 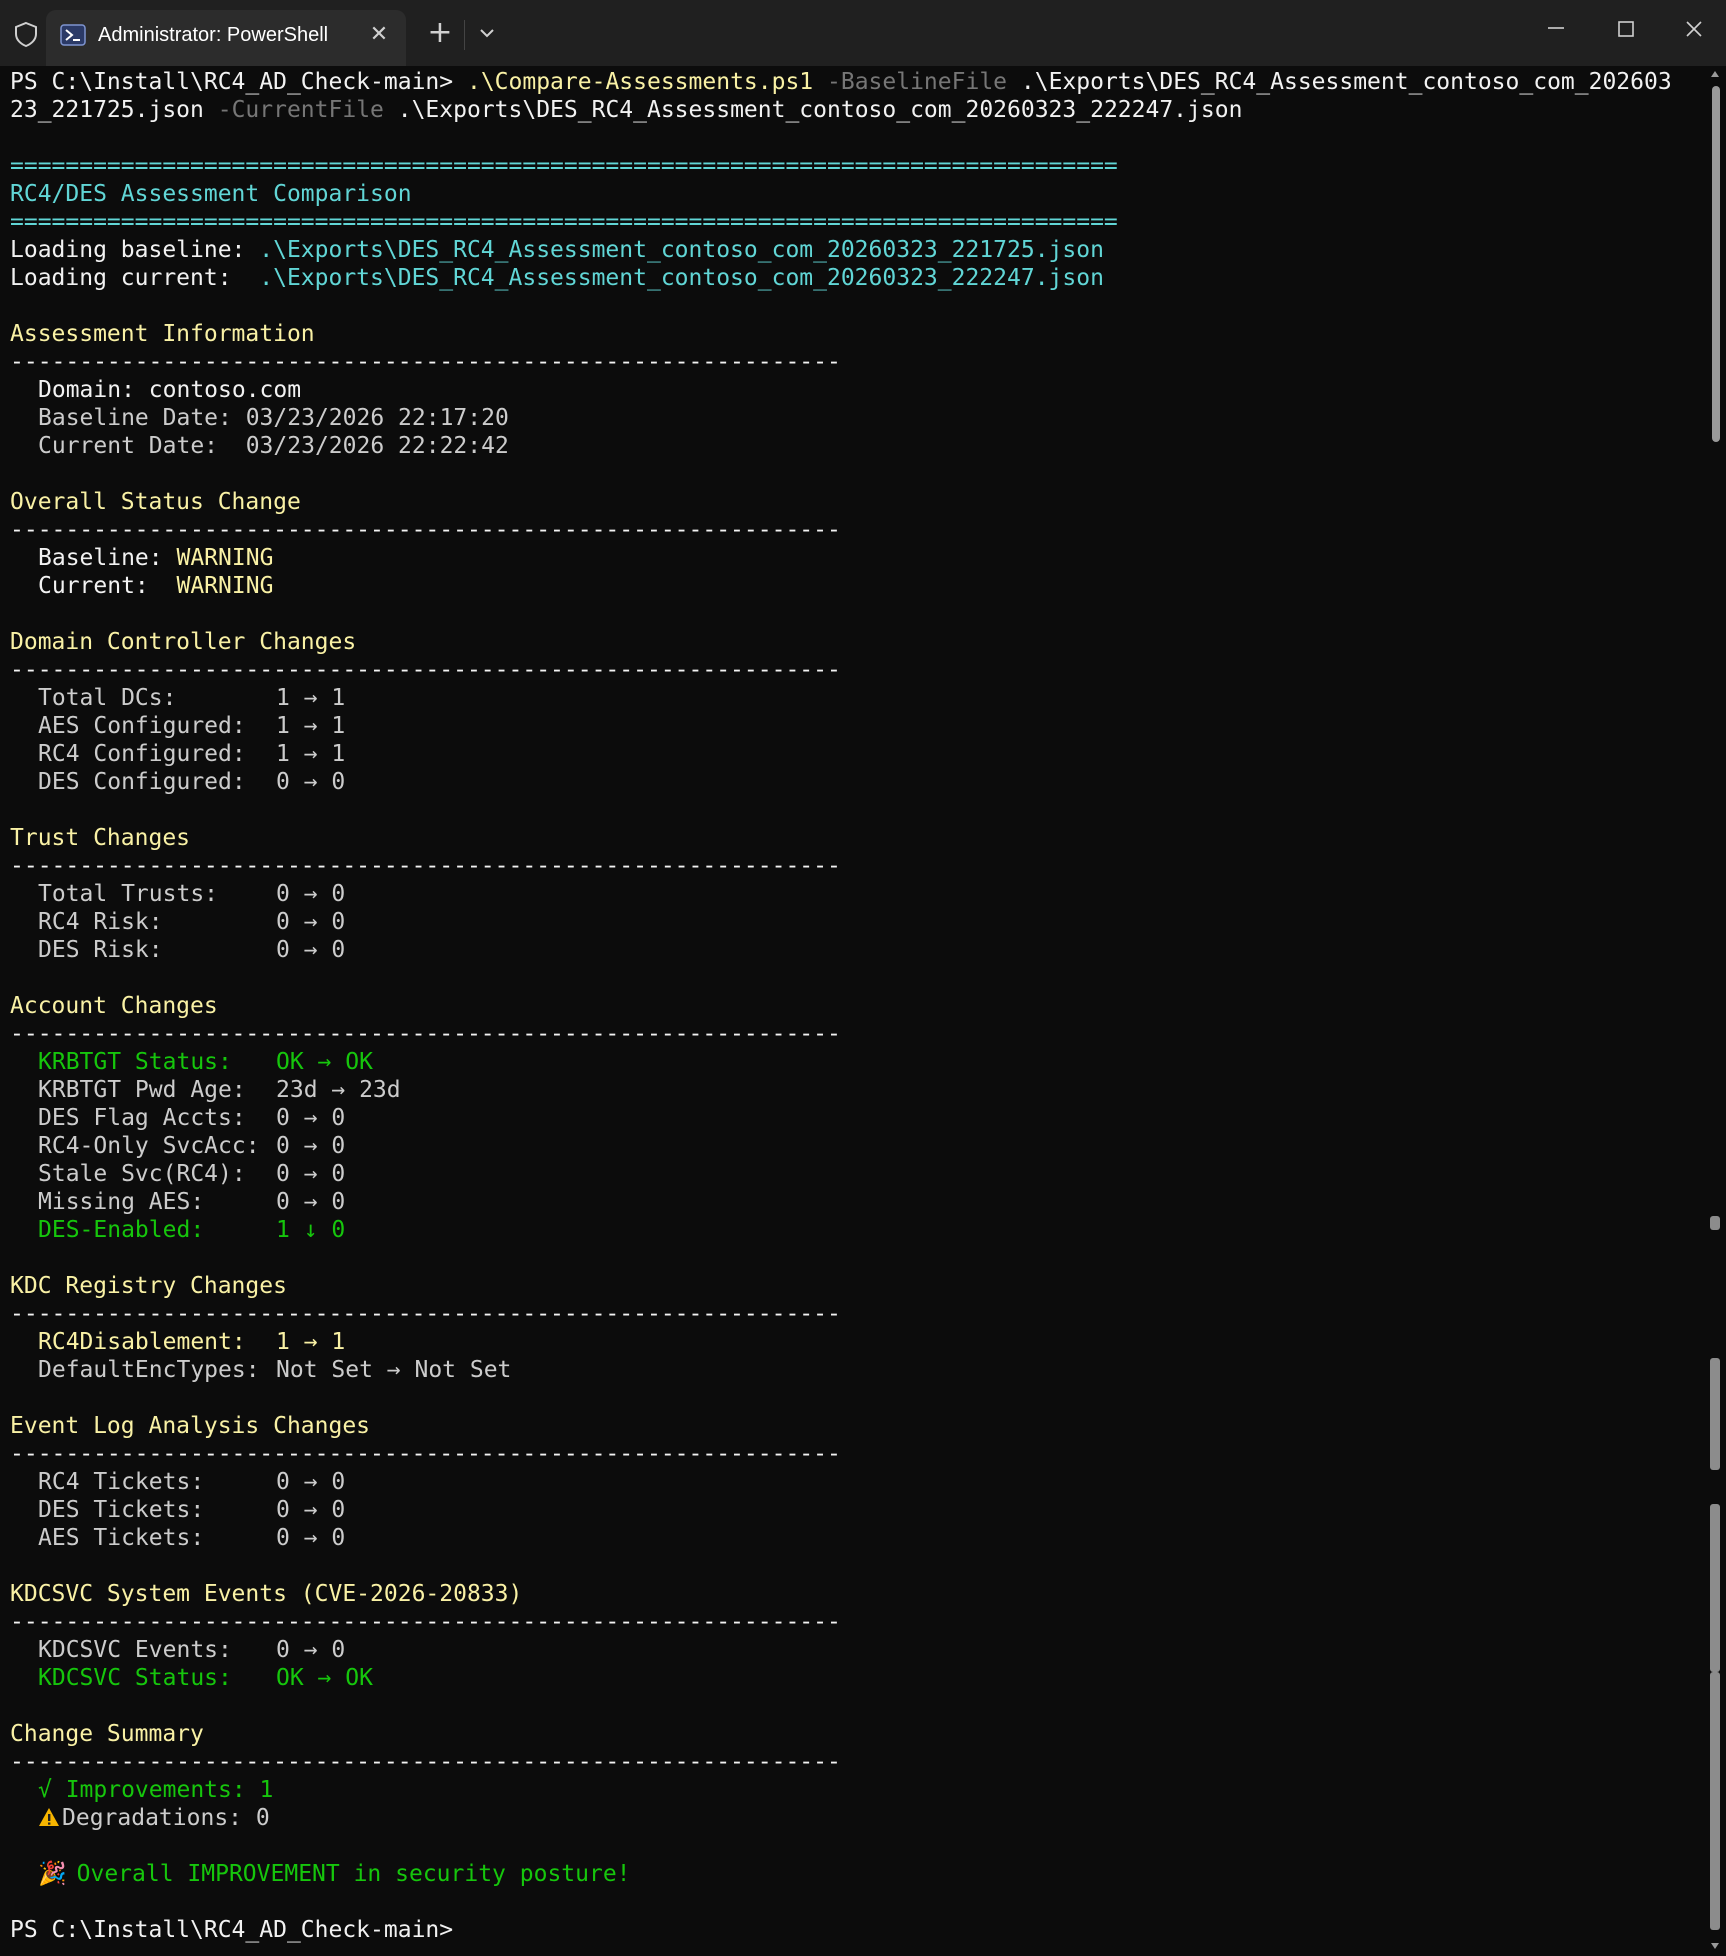 What do you see at coordinates (121, 1538) in the screenshot?
I see `row-label: AES Tickets:` at bounding box center [121, 1538].